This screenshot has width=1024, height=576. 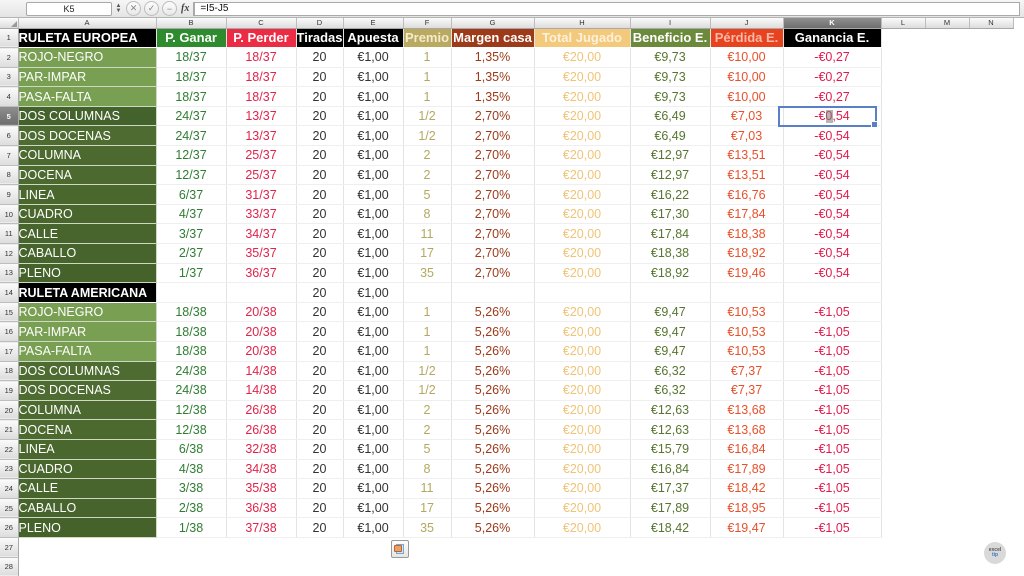 I want to click on cell-perder-8: 25/37, so click(x=261, y=175).